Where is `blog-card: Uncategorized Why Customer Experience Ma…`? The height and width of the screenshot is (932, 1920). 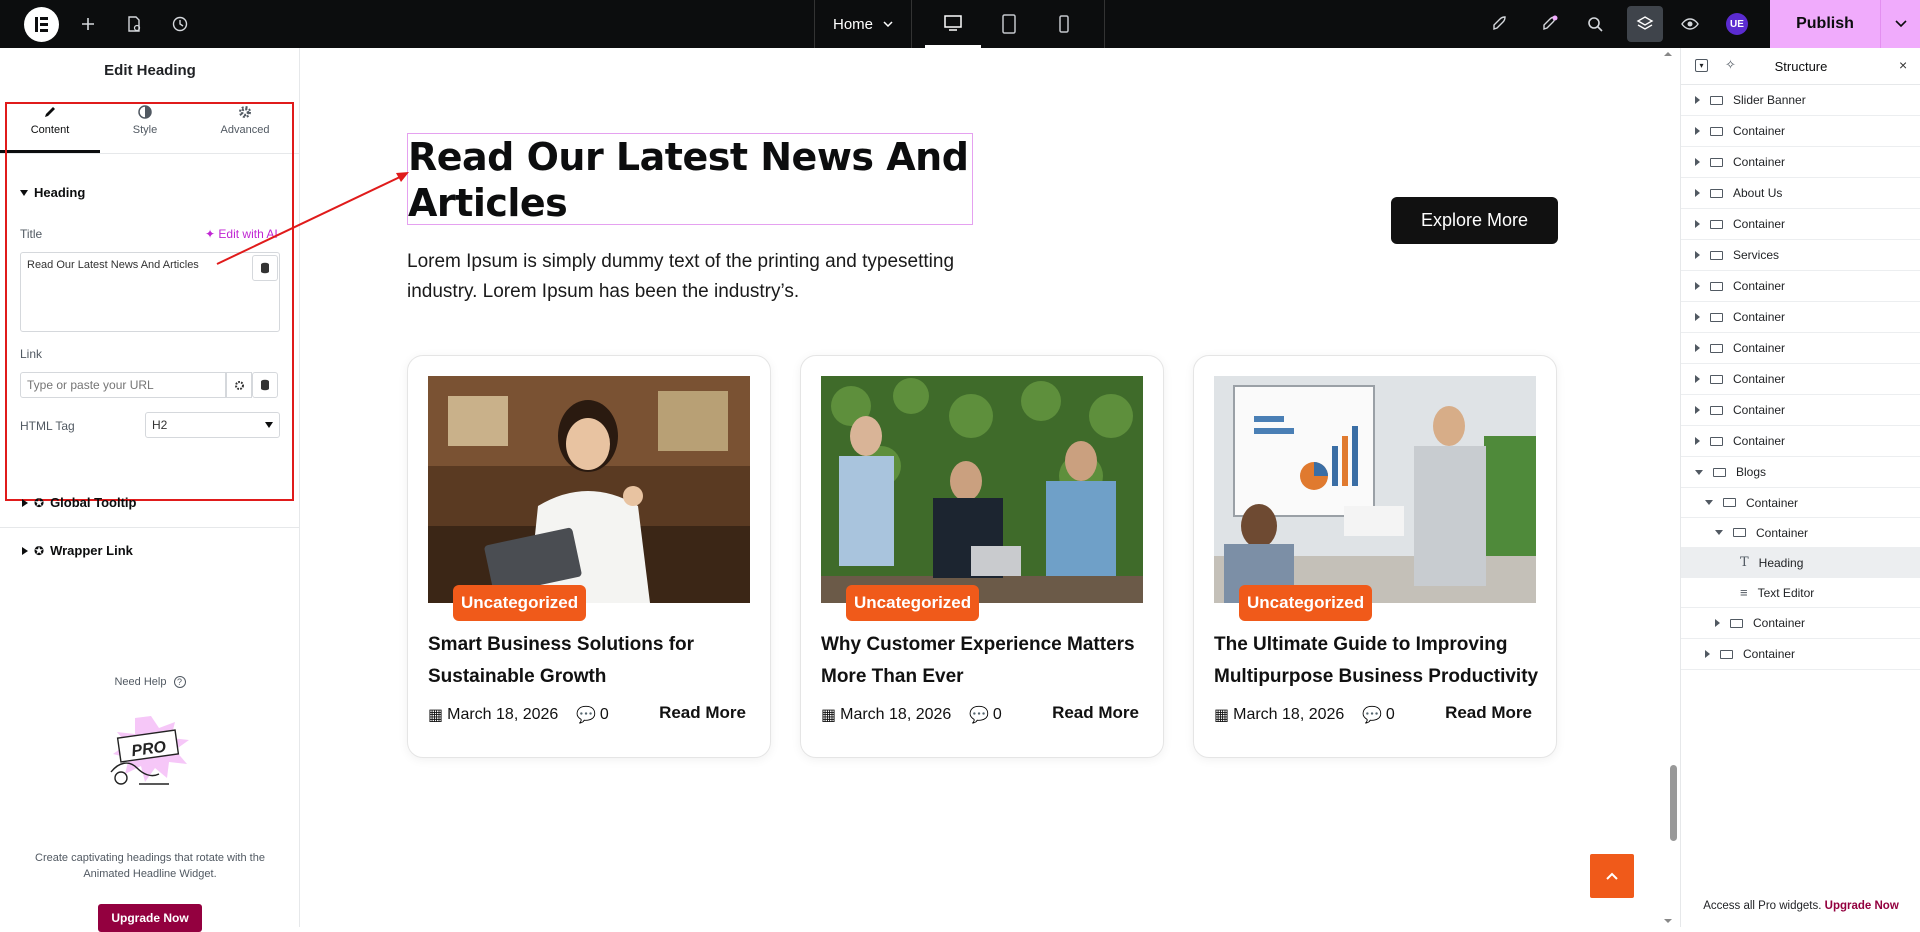
blog-card: Uncategorized Why Customer Experience Ma… is located at coordinates (982, 556).